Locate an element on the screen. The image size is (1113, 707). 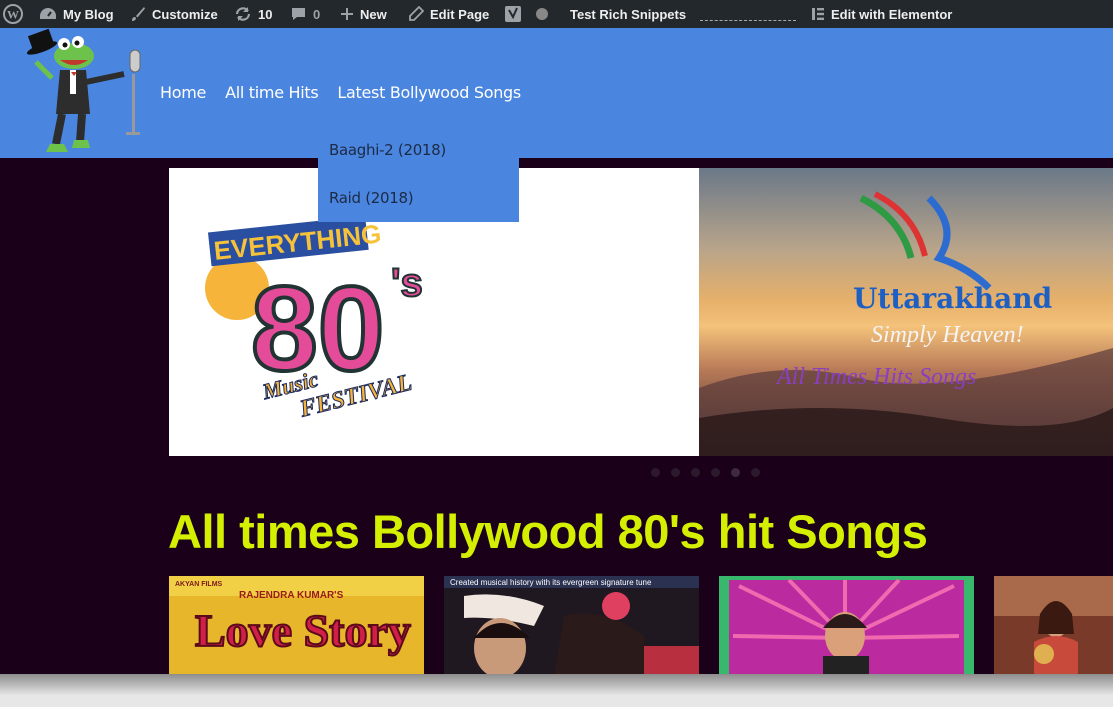
nav-item-latest-bollywood-songs: Latest Bollywood Songs is located at coordinates (429, 92).